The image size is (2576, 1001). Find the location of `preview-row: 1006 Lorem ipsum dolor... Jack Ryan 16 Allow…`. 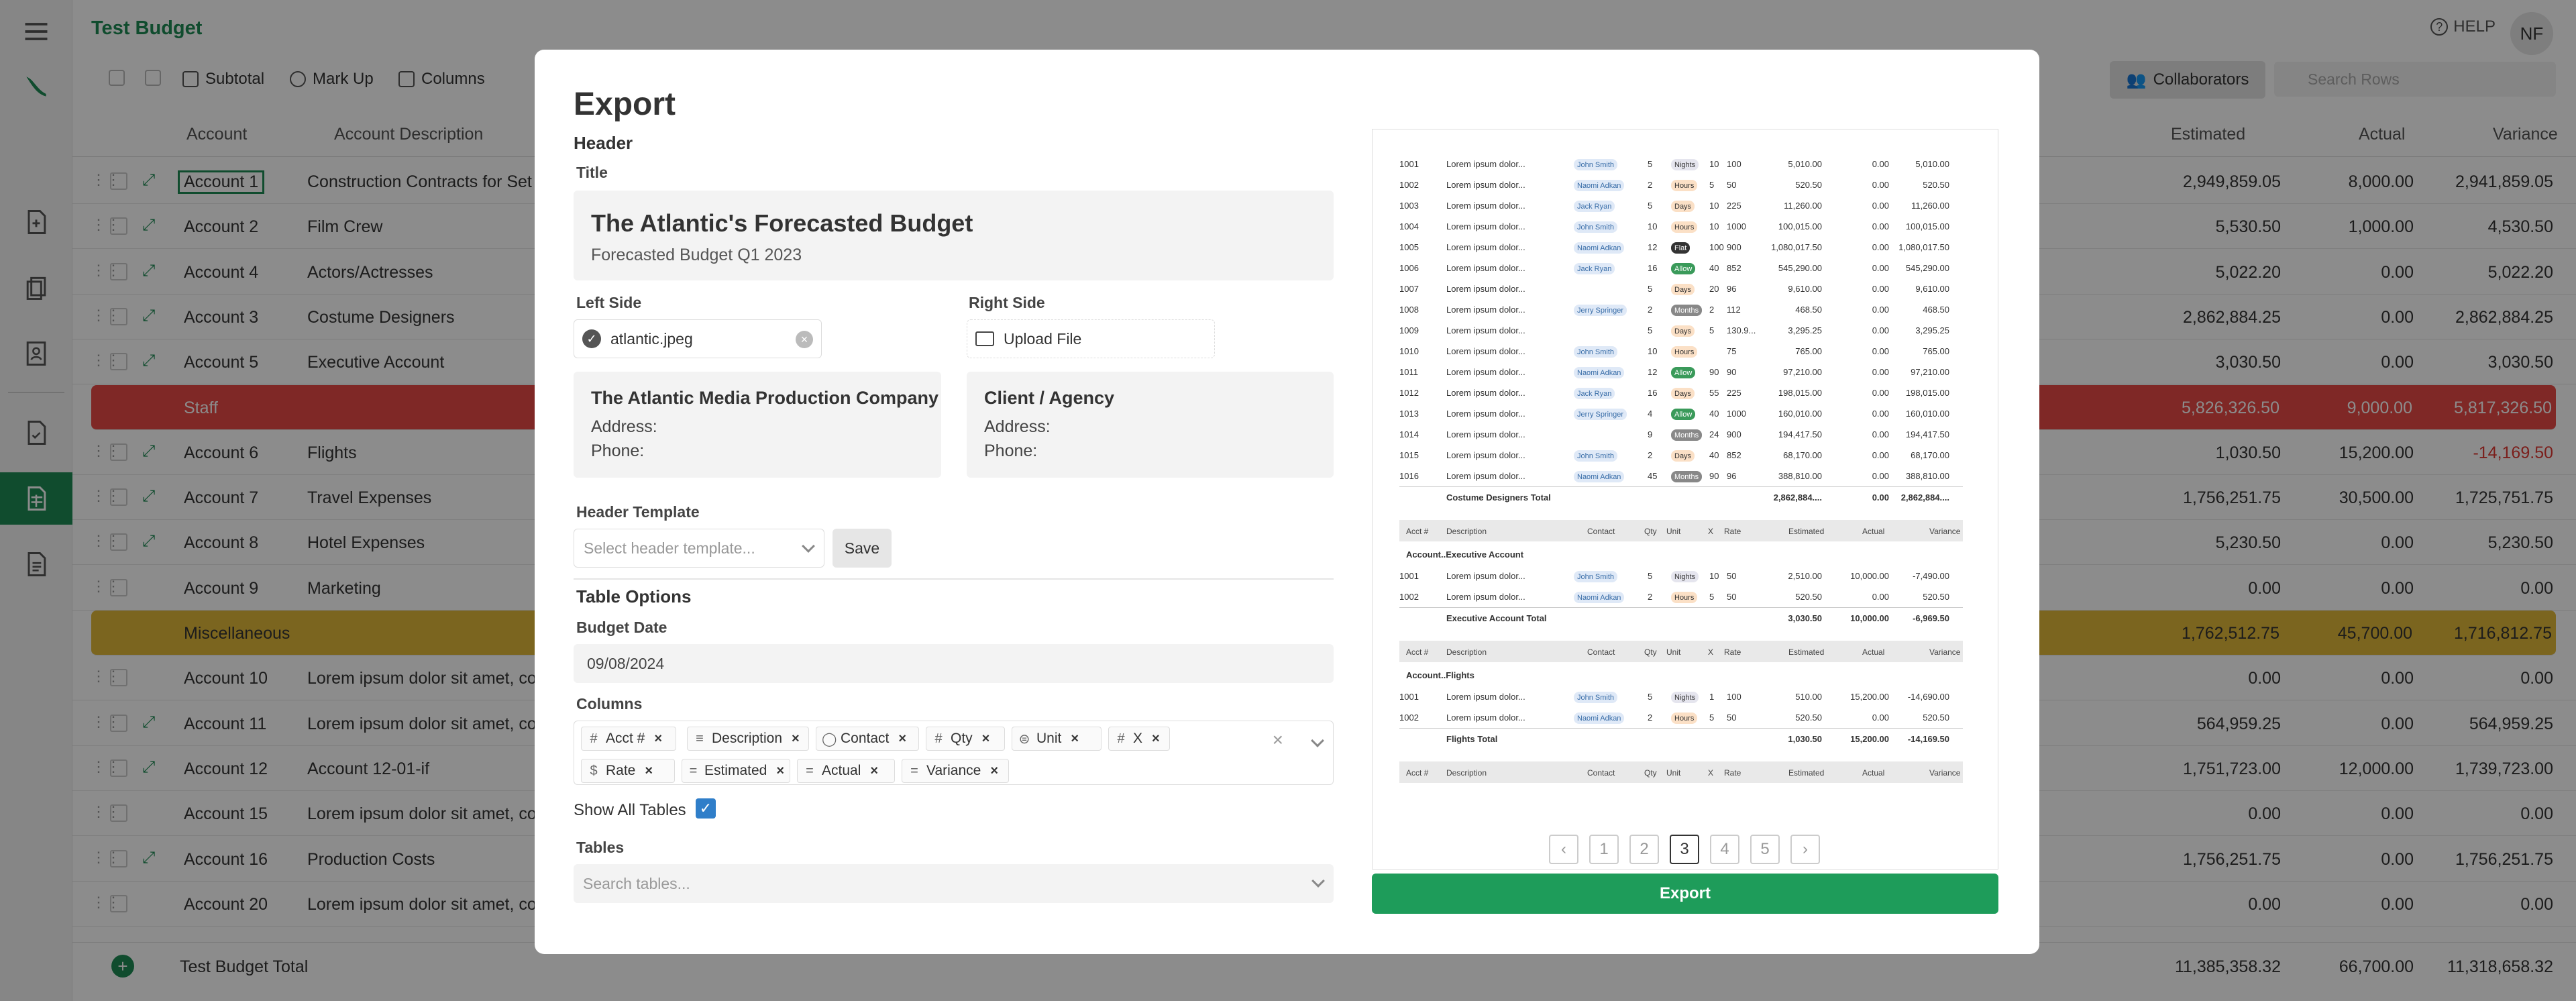

preview-row: 1006 Lorem ipsum dolor... Jack Ryan 16 Allow… is located at coordinates (1681, 268).